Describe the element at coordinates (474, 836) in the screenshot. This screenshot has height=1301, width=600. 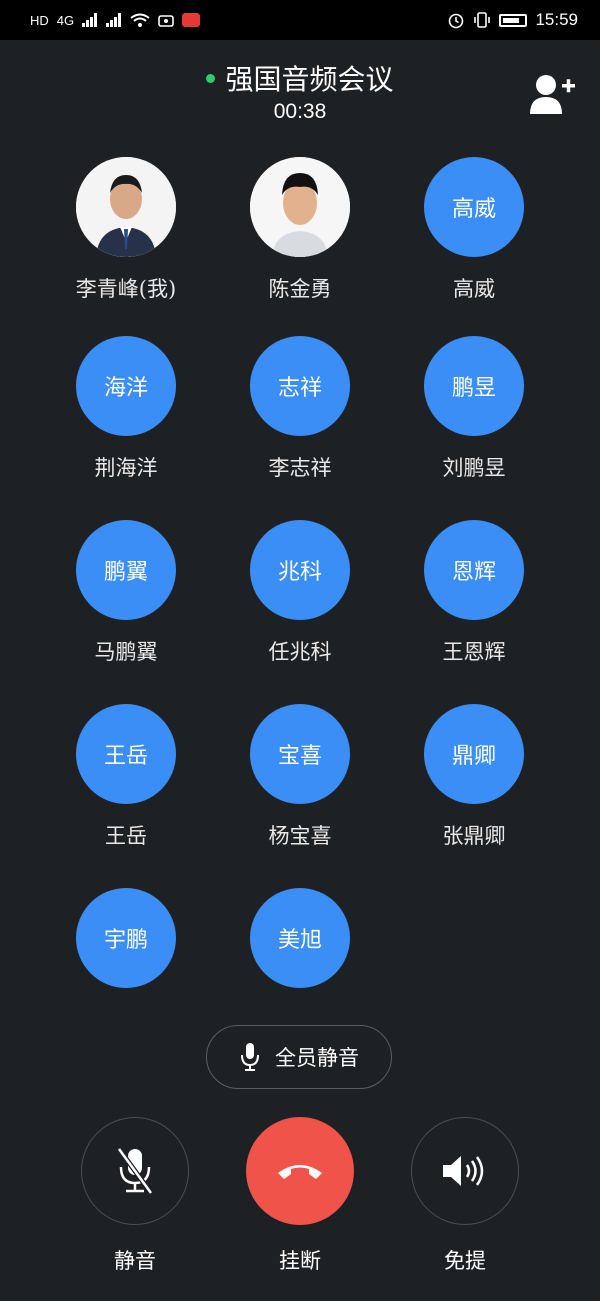
I see `participant-name: 张鼎卿` at that location.